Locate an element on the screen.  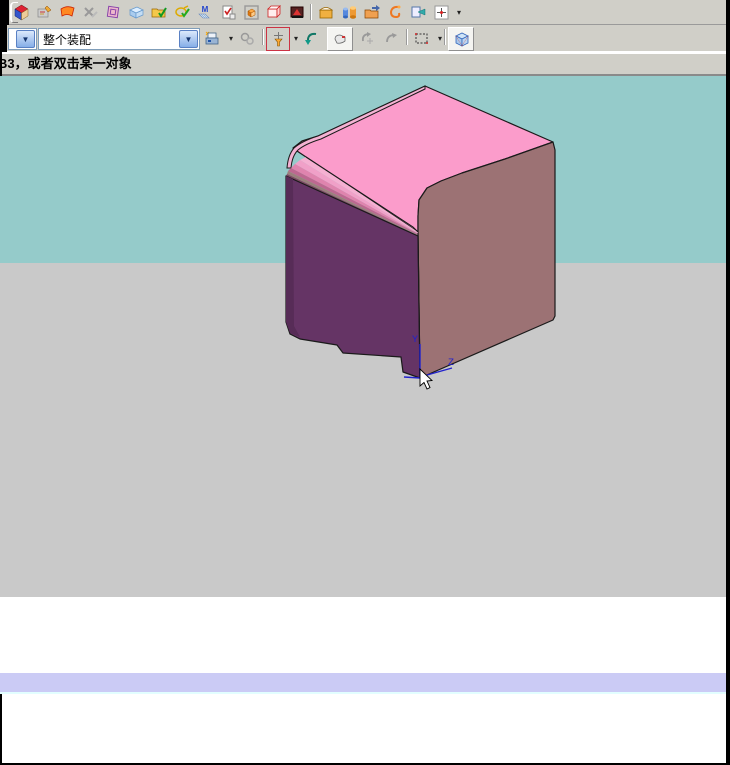
selection-scope-value: 整个装配 is located at coordinates (67, 39).